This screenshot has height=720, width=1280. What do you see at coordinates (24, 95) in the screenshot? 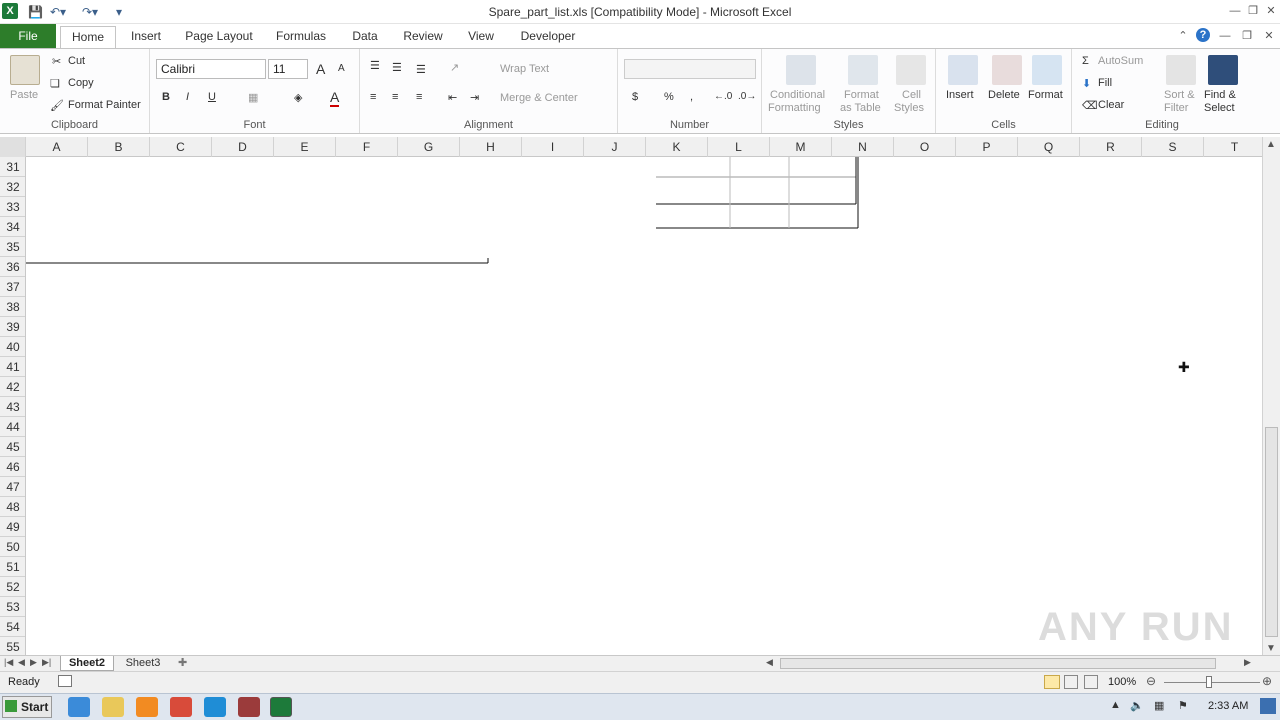
I see `paste-button: Paste` at bounding box center [24, 95].